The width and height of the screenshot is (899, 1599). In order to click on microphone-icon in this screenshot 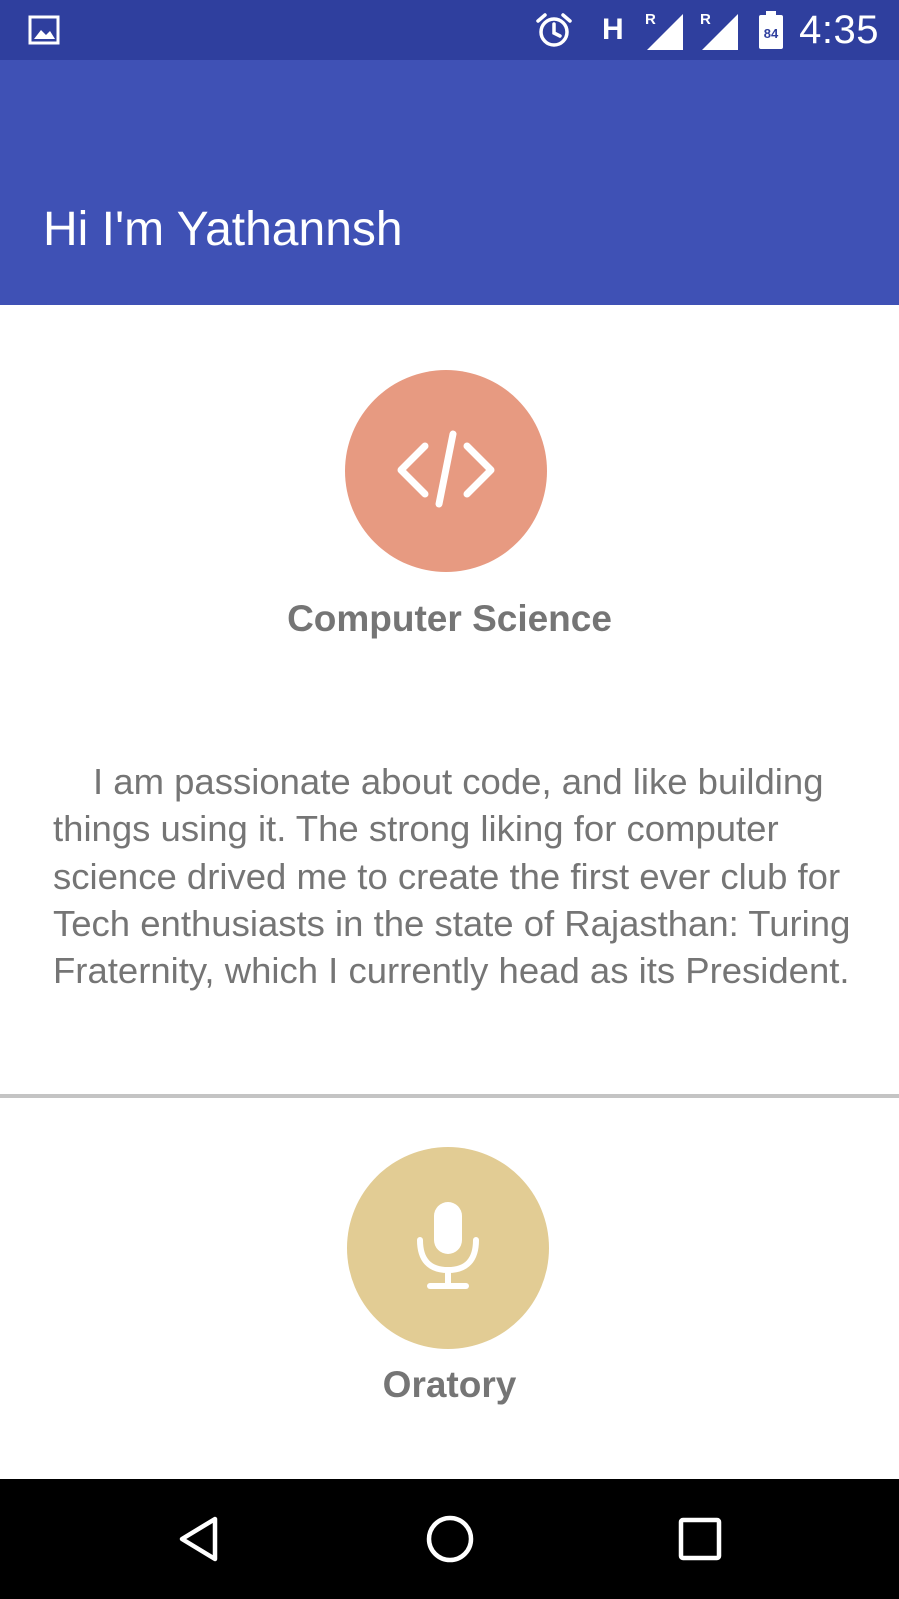, I will do `click(448, 1248)`.